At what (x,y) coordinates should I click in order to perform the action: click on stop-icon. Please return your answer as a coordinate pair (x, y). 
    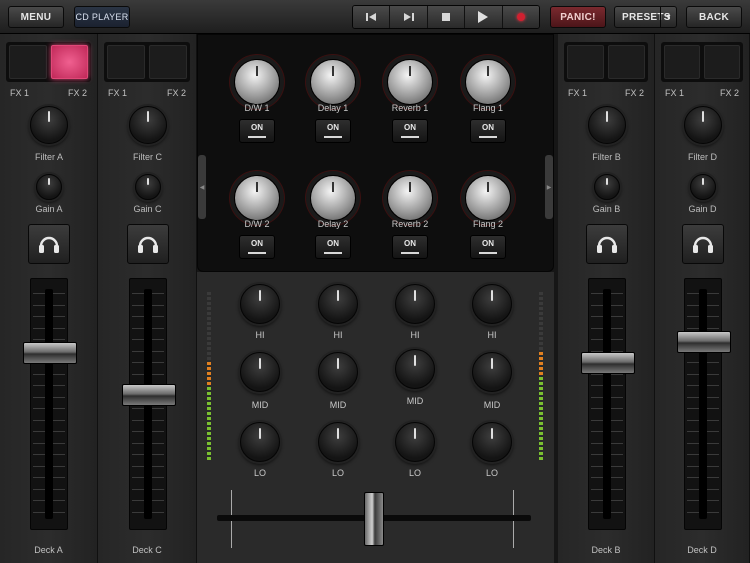
    Looking at the image, I should click on (446, 17).